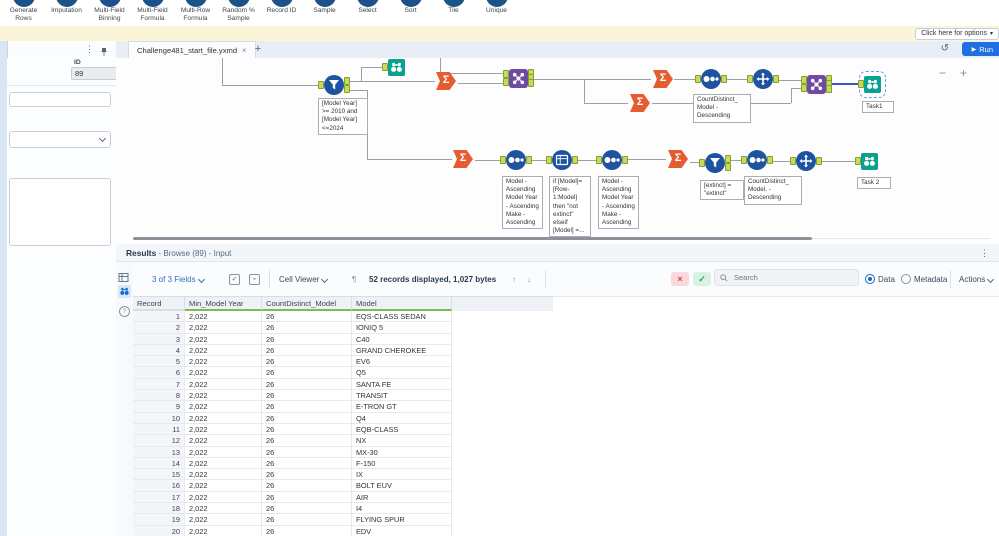  Describe the element at coordinates (159, 475) in the screenshot. I see `table-cell: 15` at that location.